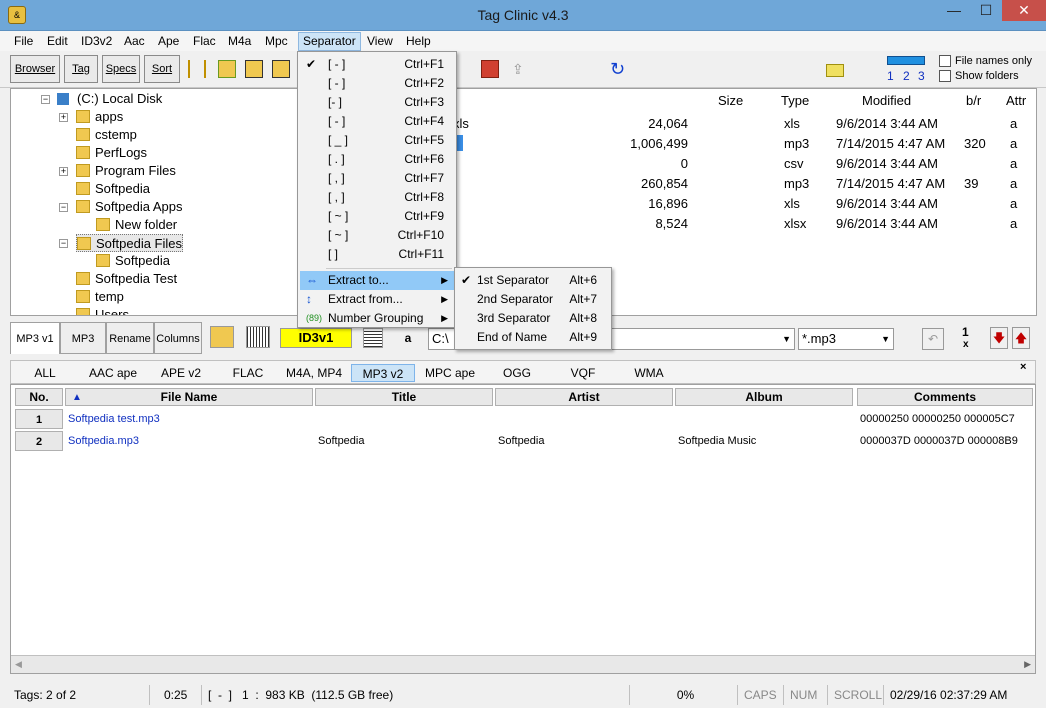 The image size is (1046, 708). What do you see at coordinates (133, 261) in the screenshot?
I see `tree-item-softpedia-sub: Softpedia` at bounding box center [133, 261].